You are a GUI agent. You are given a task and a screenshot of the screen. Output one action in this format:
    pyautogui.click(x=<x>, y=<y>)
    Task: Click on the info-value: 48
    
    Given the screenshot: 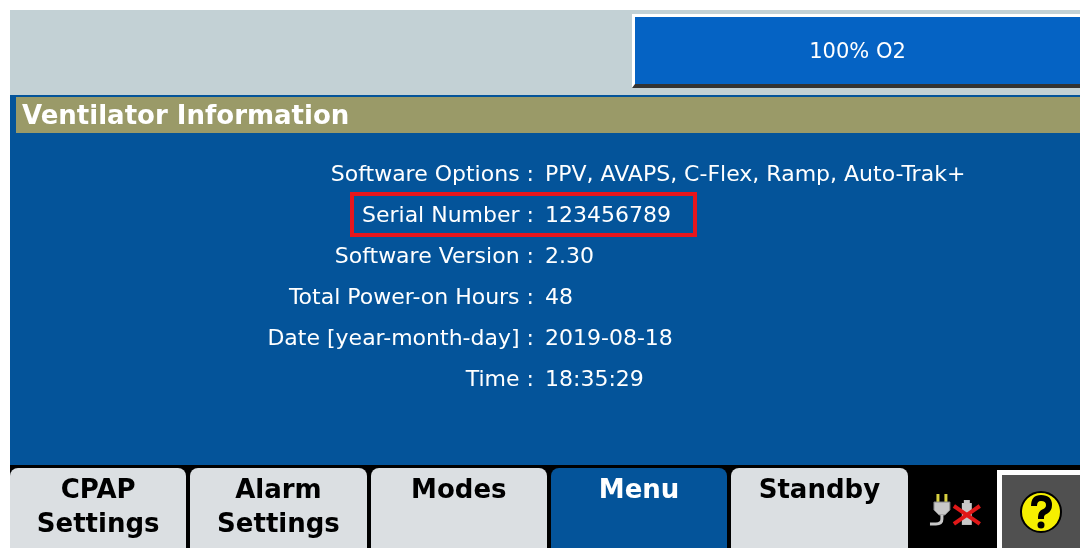 What is the action you would take?
    pyautogui.click(x=559, y=297)
    